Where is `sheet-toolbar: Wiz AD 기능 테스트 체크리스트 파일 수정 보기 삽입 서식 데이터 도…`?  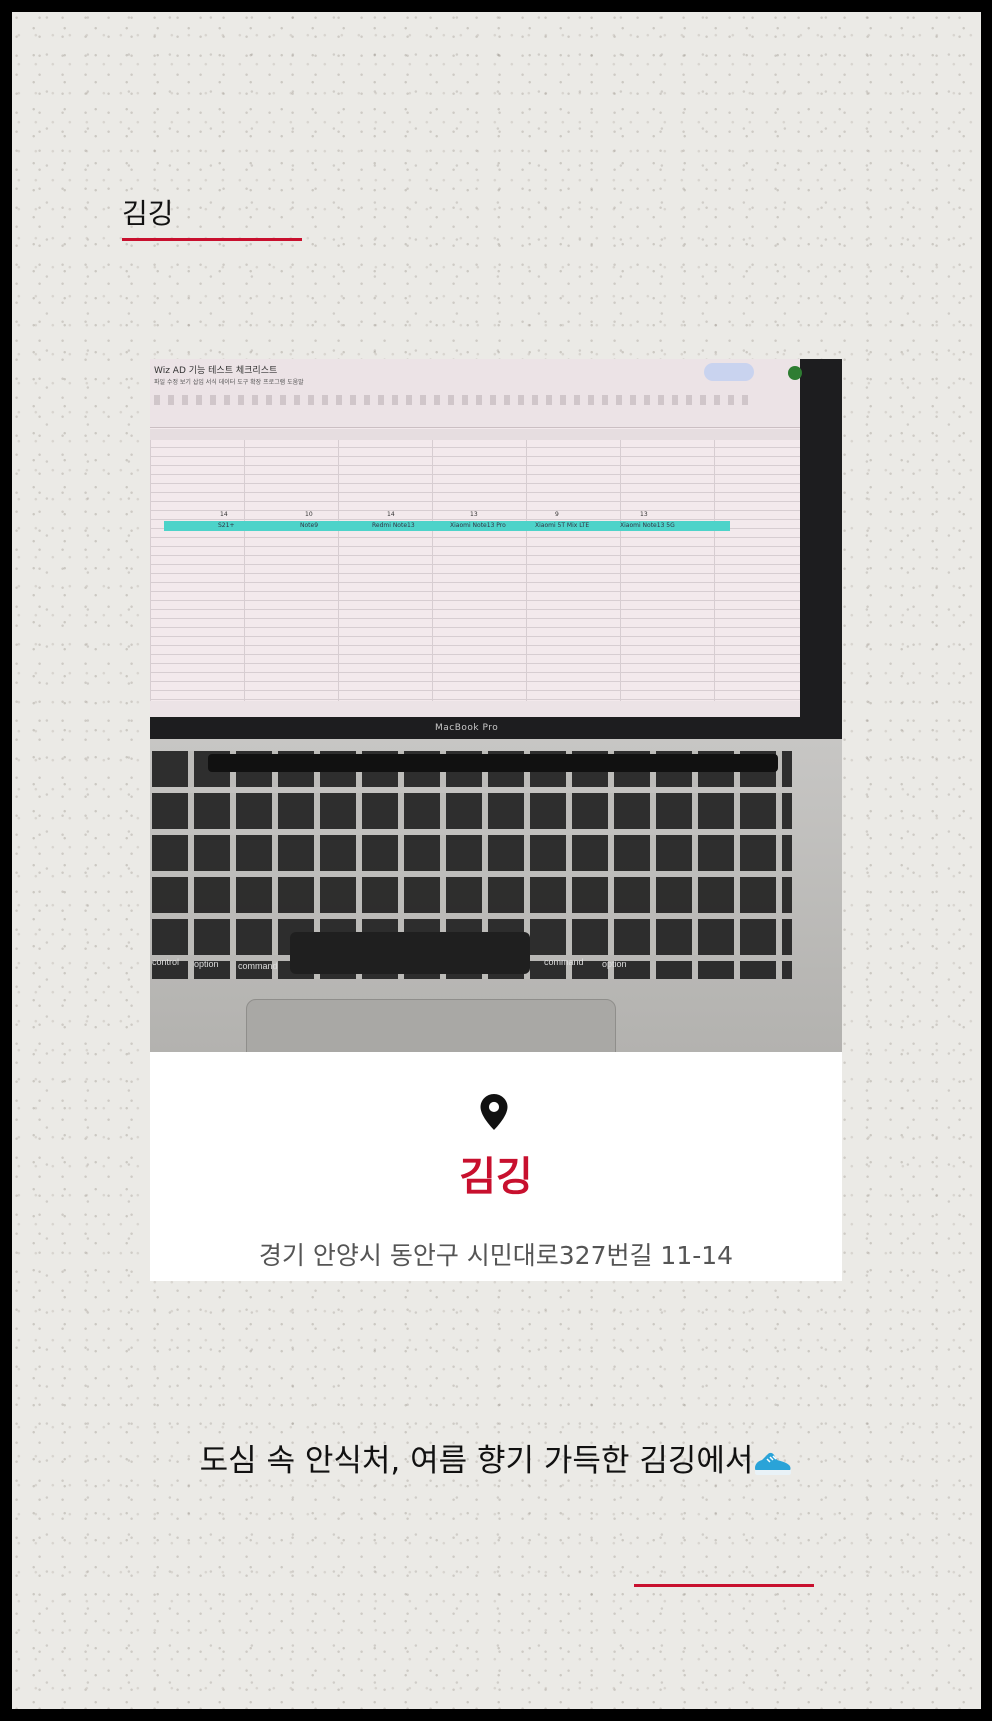
sheet-toolbar: Wiz AD 기능 테스트 체크리스트 파일 수정 보기 삽입 서식 데이터 도… is located at coordinates (476, 393).